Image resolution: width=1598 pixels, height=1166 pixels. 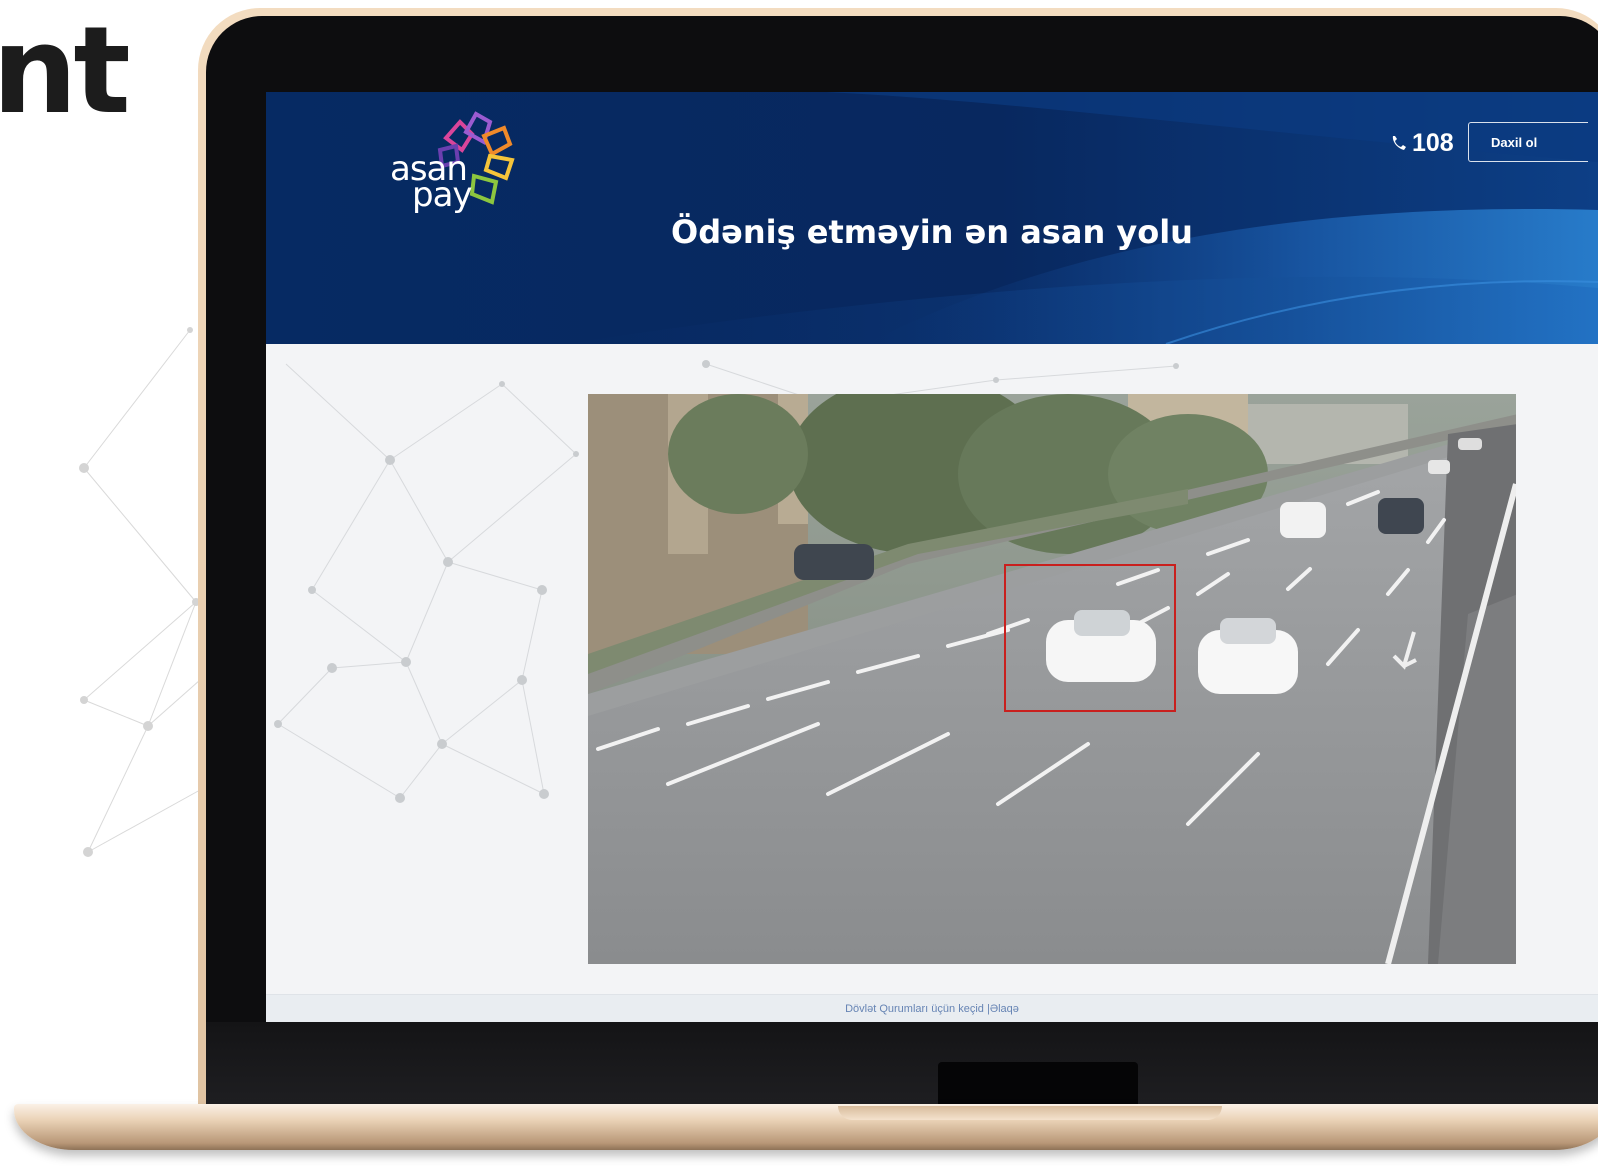 I want to click on laptop-base-groove, so click(x=1030, y=1113).